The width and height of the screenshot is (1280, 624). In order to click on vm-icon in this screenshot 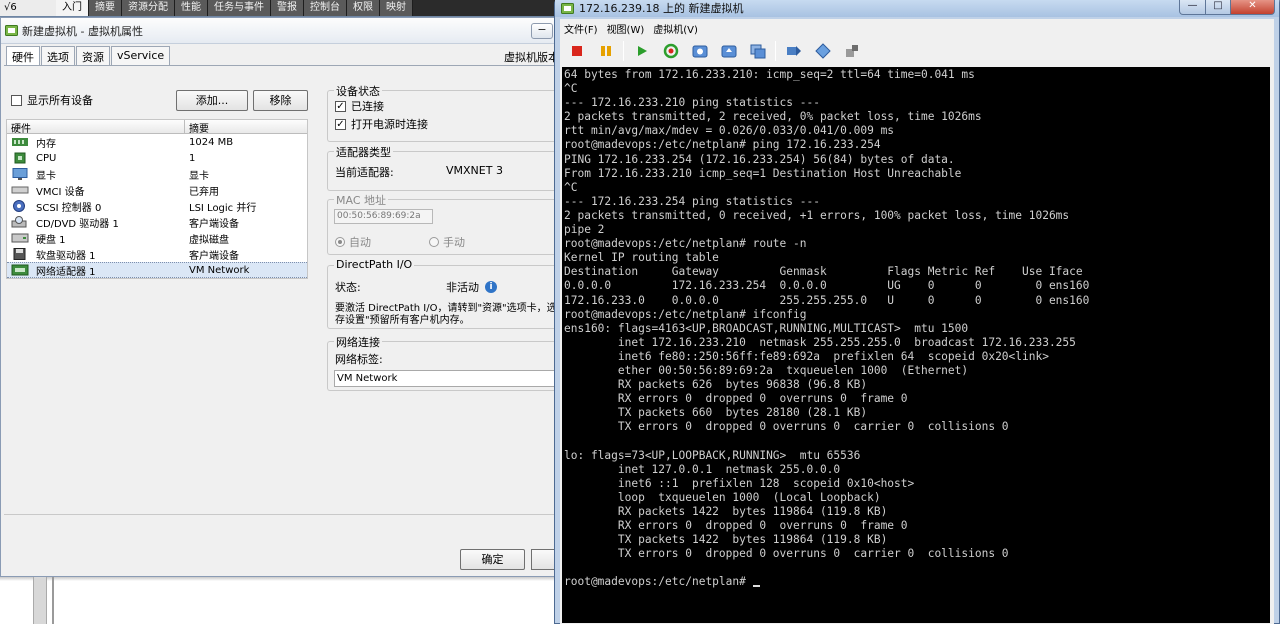, I will do `click(567, 8)`.